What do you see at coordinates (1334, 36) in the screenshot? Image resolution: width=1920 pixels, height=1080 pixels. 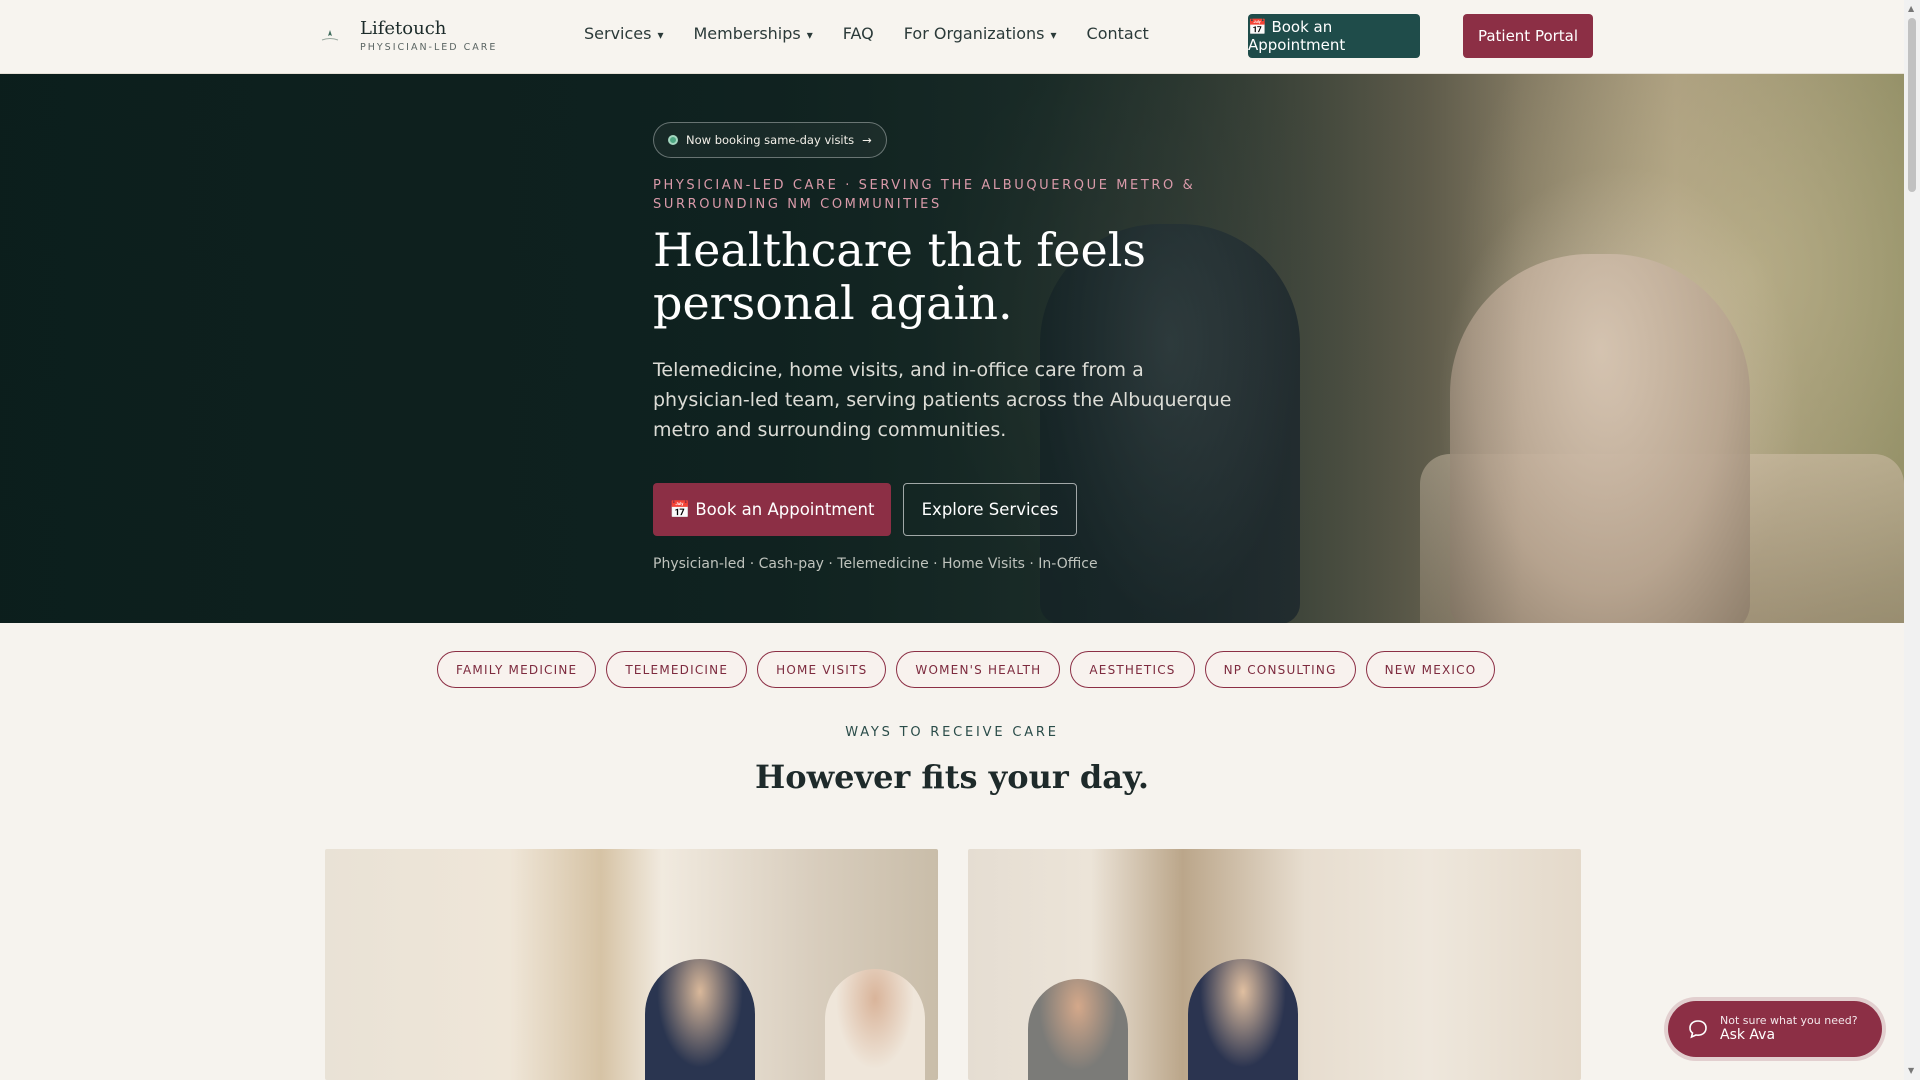 I see `nav-book-appointment-button: 📅 Book an Appointment` at bounding box center [1334, 36].